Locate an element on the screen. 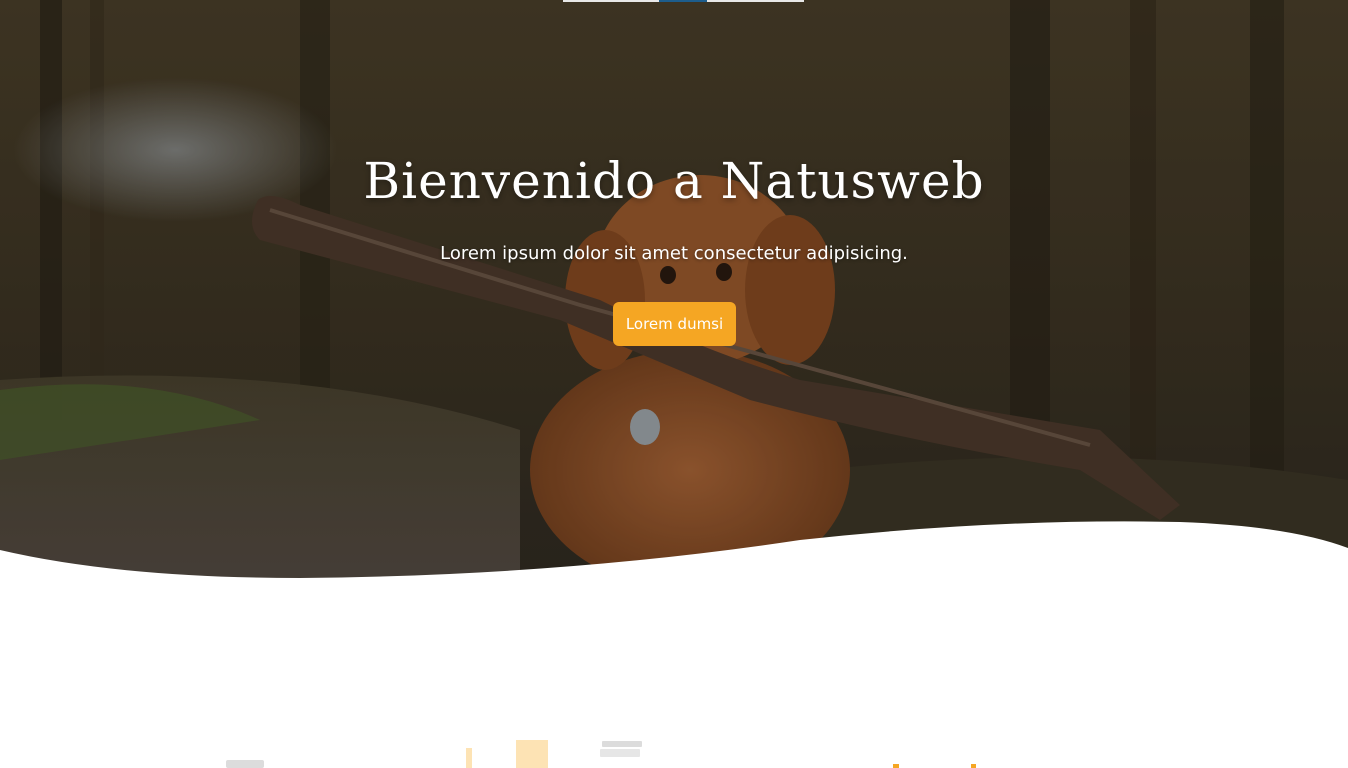  top-nav-active-indicator is located at coordinates (683, 1).